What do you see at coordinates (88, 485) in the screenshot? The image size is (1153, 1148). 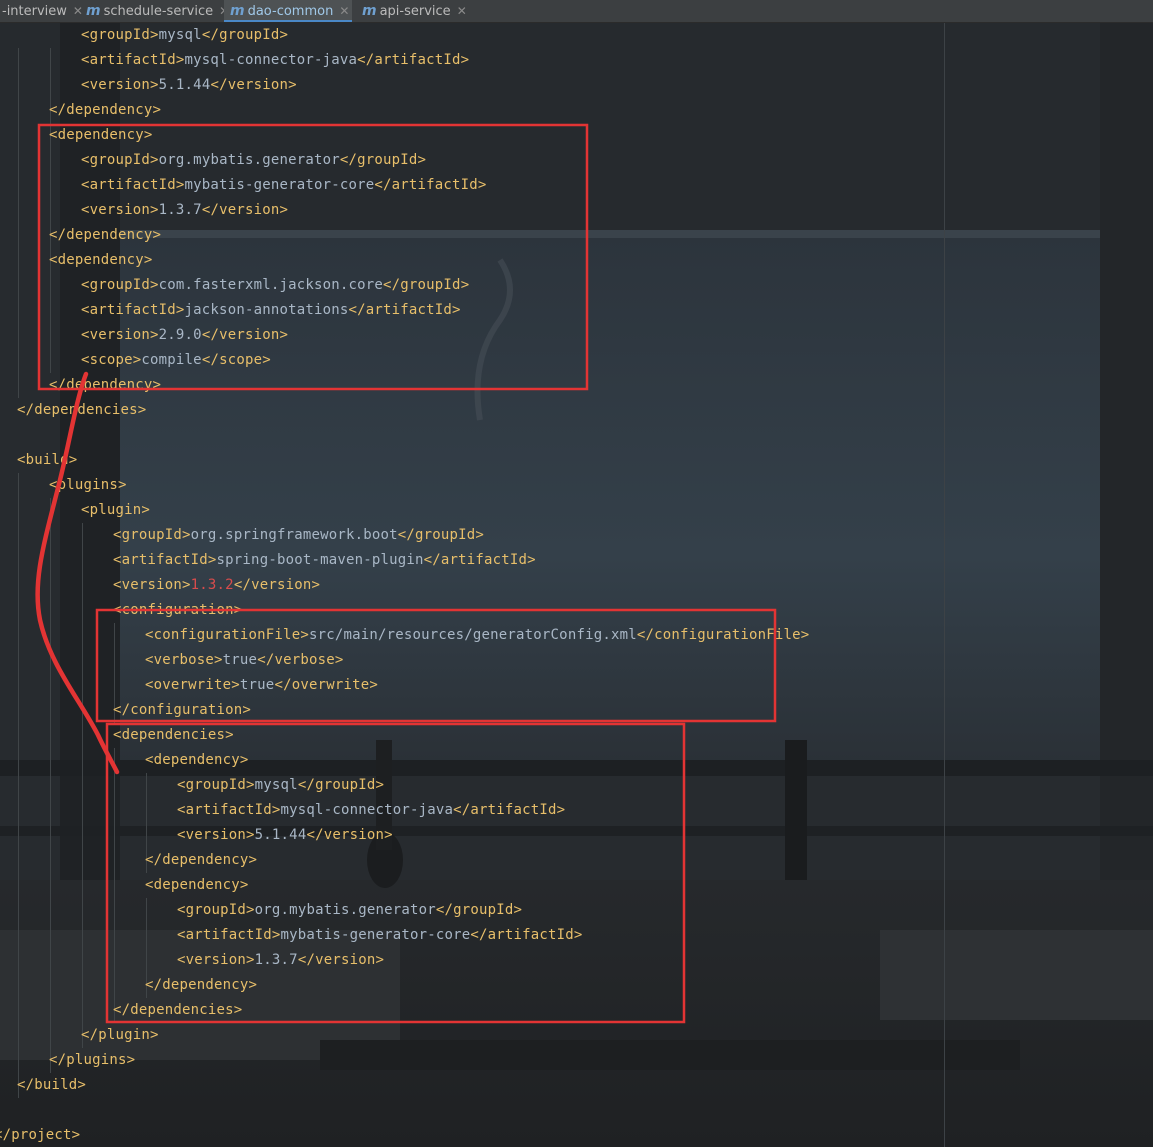 I see `code-line: <plugins>` at bounding box center [88, 485].